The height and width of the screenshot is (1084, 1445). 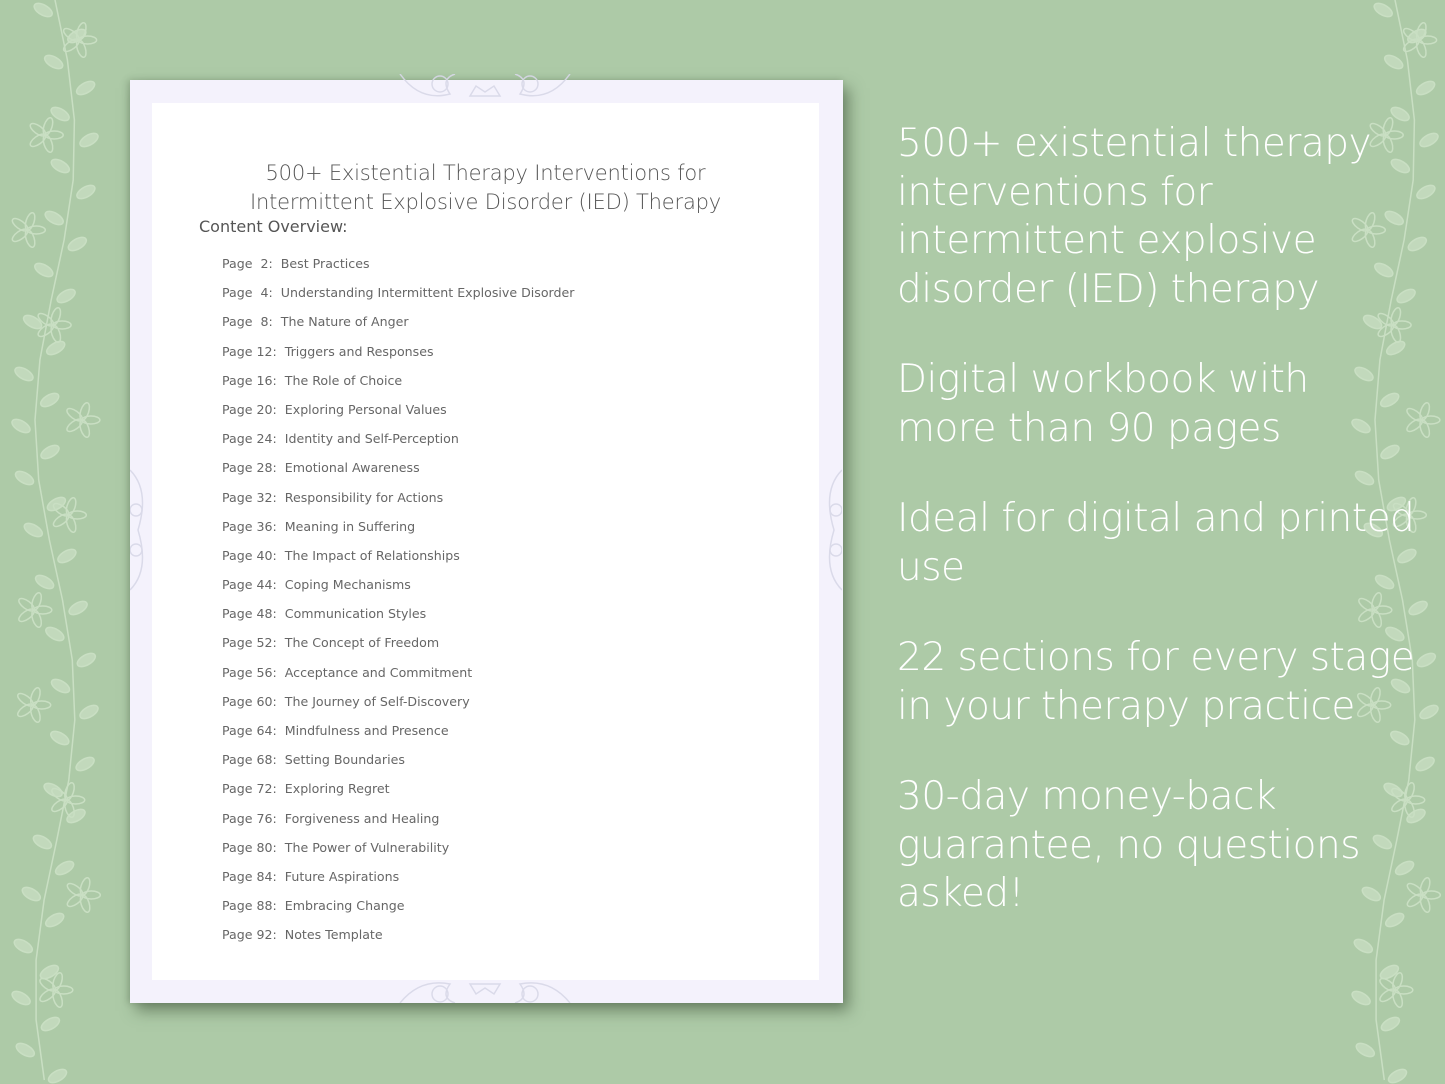 I want to click on toc-section-title: The Concept of Freedom, so click(x=362, y=643).